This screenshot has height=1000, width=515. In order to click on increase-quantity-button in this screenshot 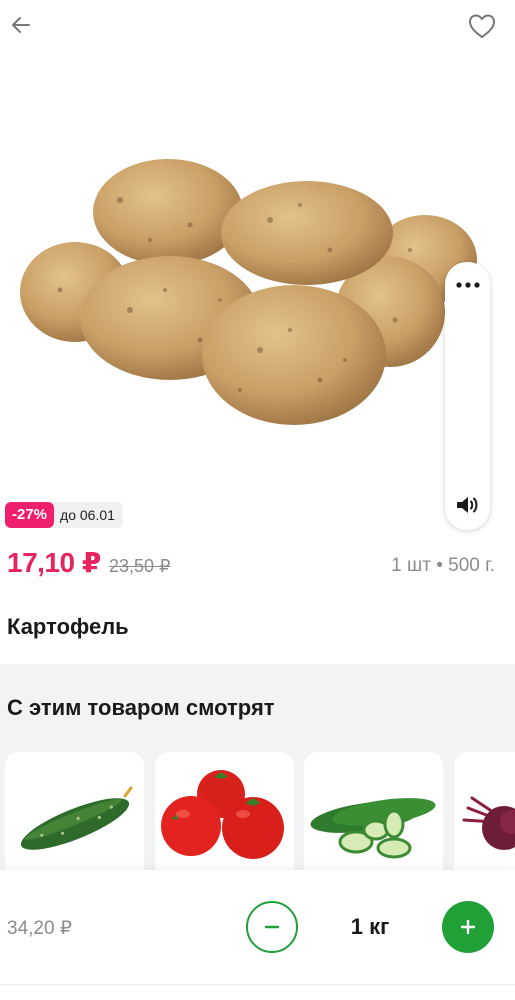, I will do `click(468, 927)`.